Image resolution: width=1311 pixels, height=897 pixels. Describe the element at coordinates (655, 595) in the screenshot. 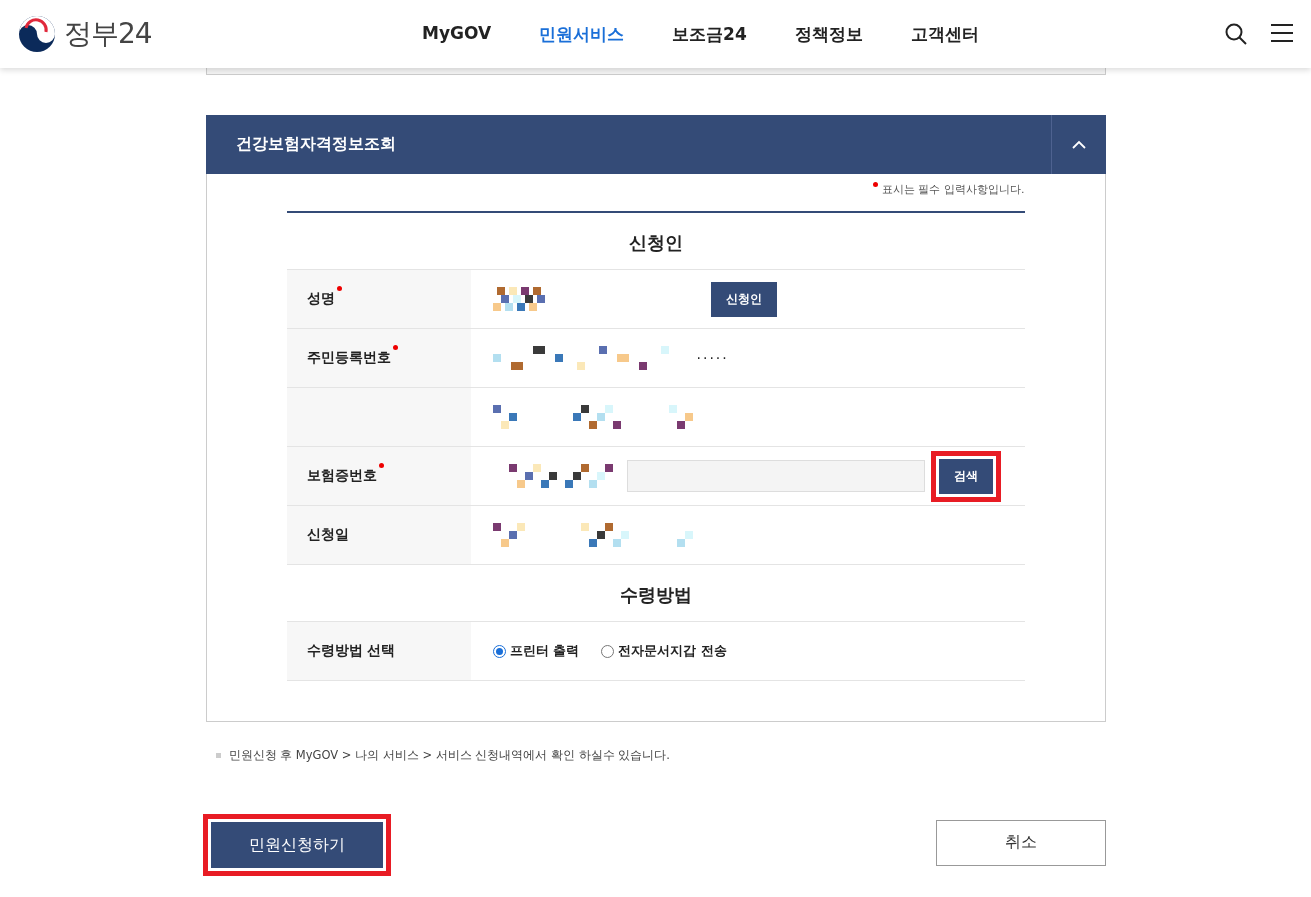

I see `group-title: 수령방법` at that location.